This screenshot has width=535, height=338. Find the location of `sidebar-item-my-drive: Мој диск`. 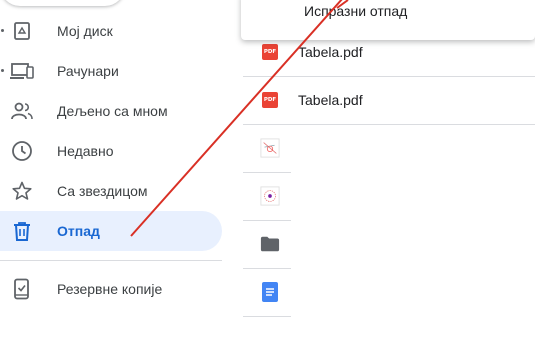

sidebar-item-my-drive: Мој диск is located at coordinates (111, 31).